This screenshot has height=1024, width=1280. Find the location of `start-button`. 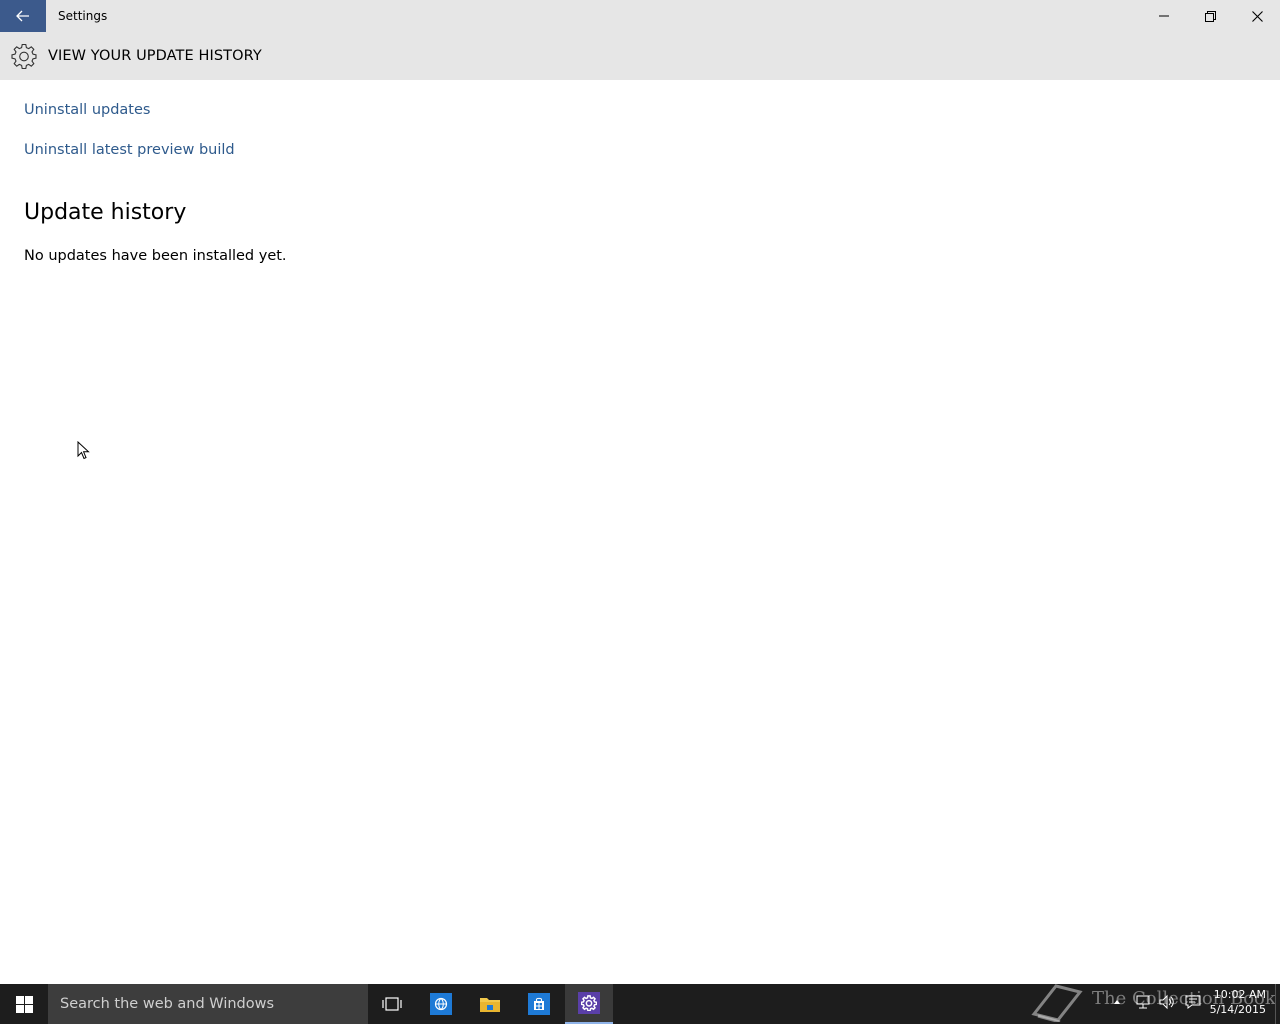

start-button is located at coordinates (24, 1004).